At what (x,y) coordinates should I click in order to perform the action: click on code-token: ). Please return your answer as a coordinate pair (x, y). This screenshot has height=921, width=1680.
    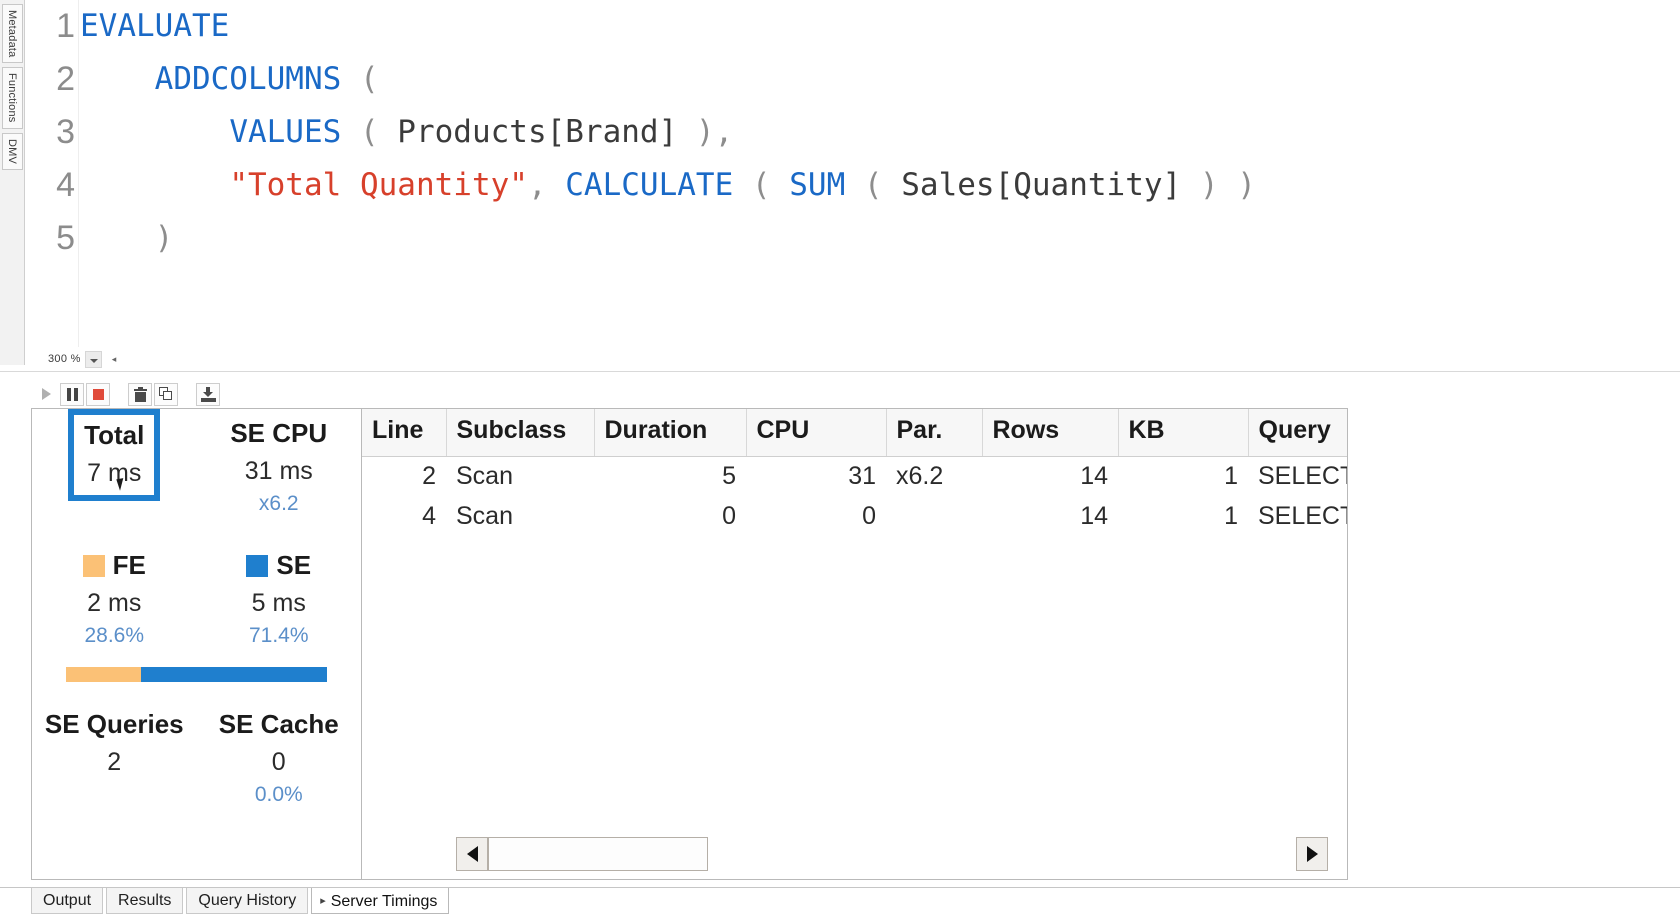
    Looking at the image, I should click on (127, 238).